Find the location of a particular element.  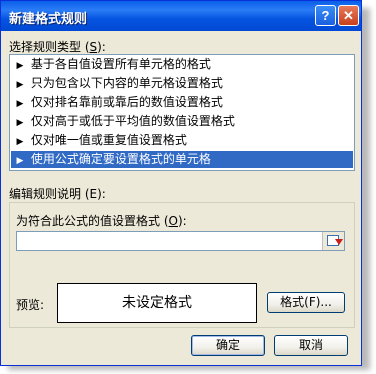

rule-type-item: ▶ 仅对高于或低于平均值的数值设置格式 is located at coordinates (182, 121).